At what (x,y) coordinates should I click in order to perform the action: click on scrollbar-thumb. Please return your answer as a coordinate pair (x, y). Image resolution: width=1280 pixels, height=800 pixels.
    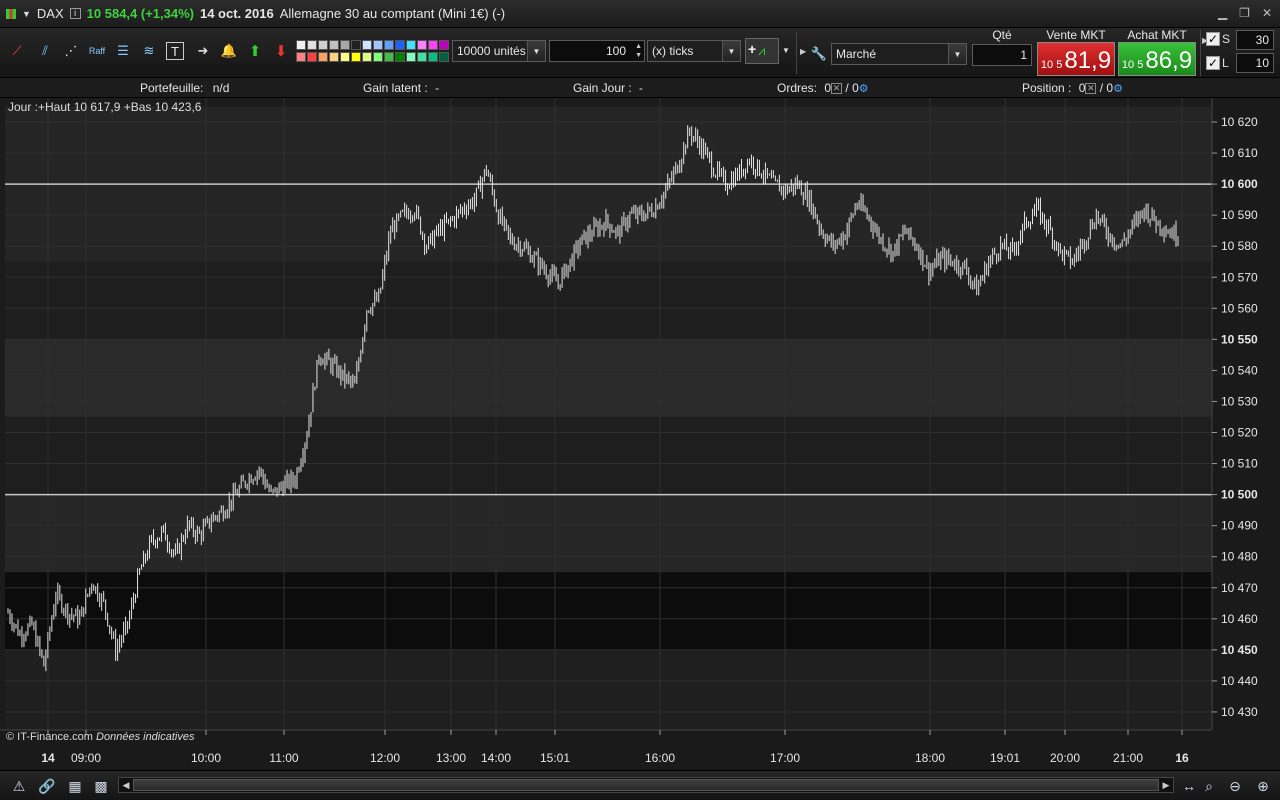
    Looking at the image, I should click on (646, 785).